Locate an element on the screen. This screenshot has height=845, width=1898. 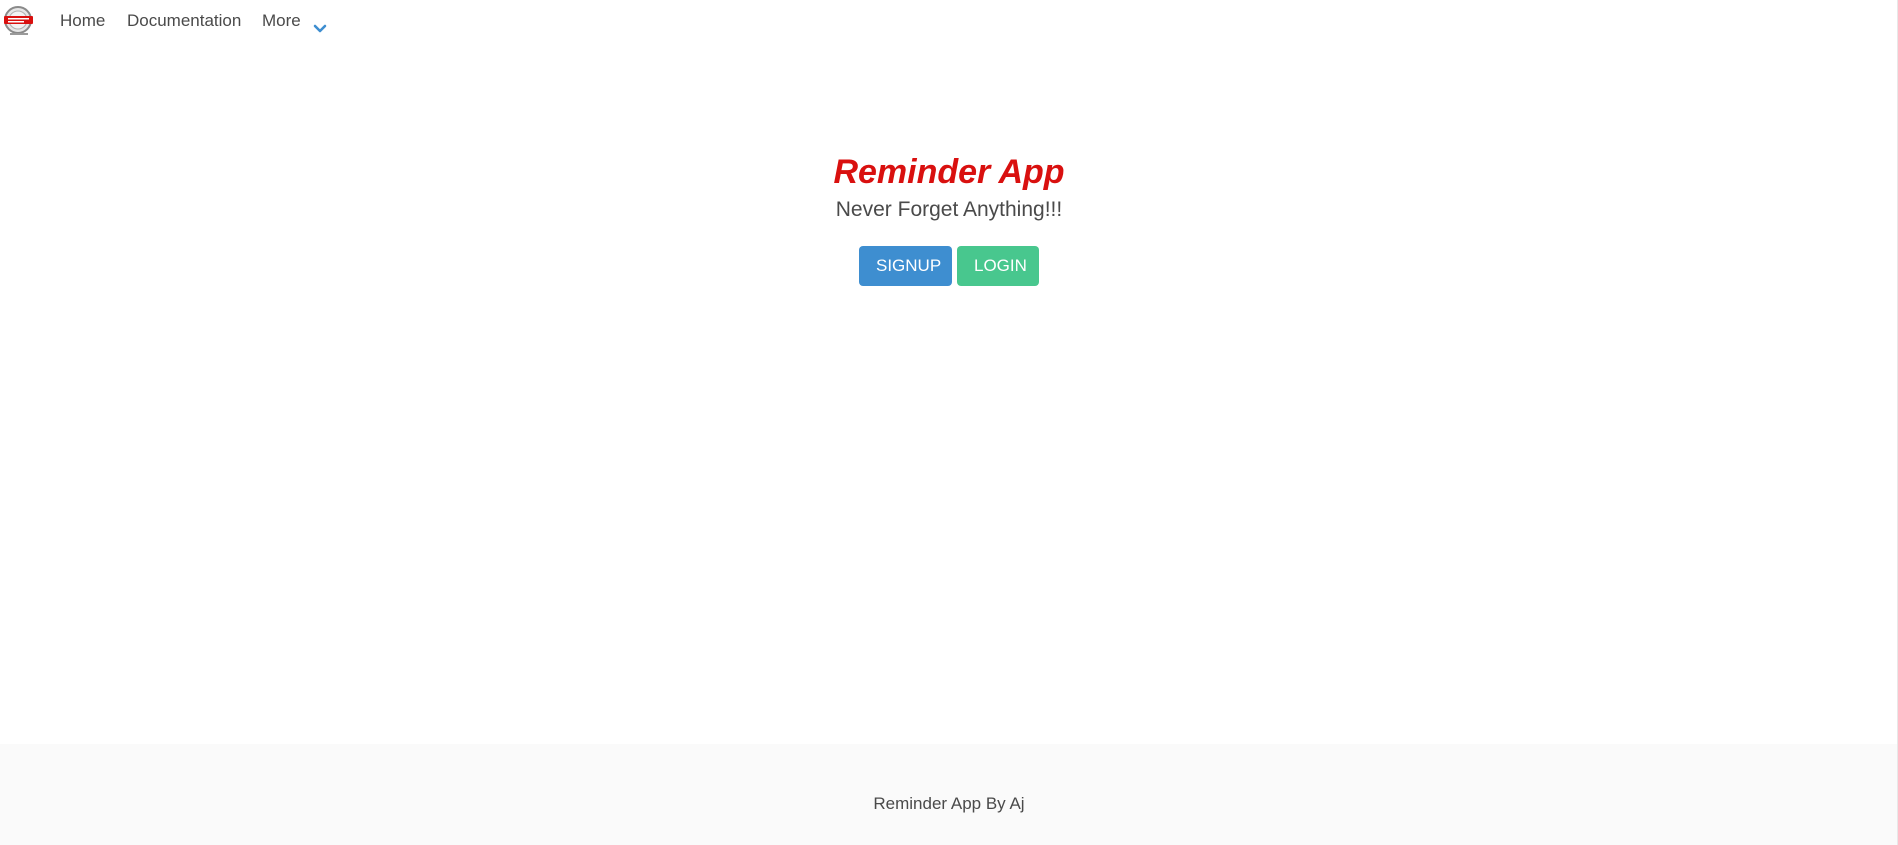
page-footer: Reminder App By Aj is located at coordinates (949, 794).